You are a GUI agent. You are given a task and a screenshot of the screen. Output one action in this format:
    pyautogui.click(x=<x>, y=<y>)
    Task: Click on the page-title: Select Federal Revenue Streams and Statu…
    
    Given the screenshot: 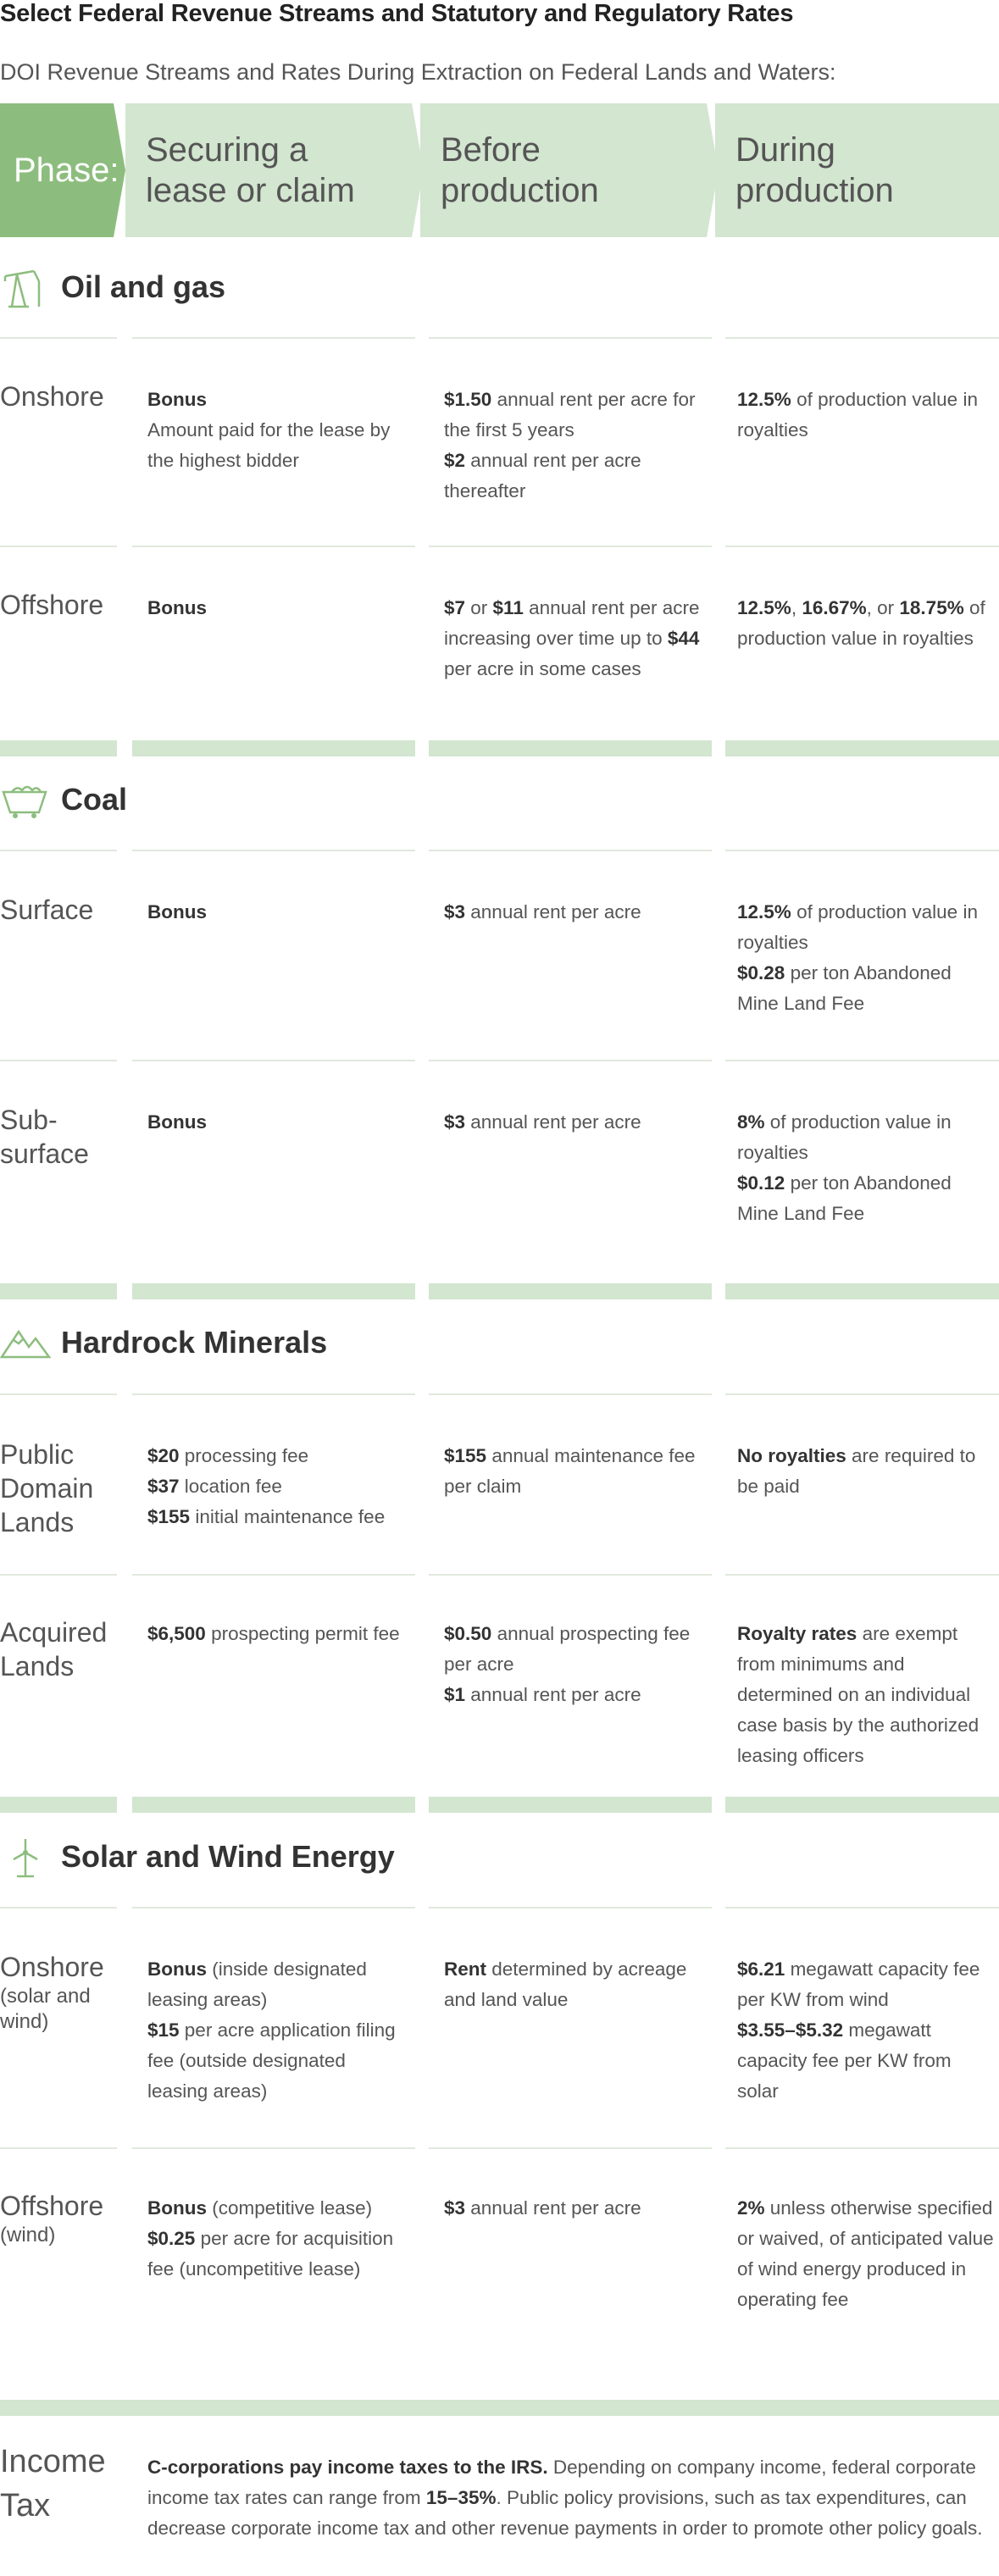 What is the action you would take?
    pyautogui.click(x=397, y=13)
    